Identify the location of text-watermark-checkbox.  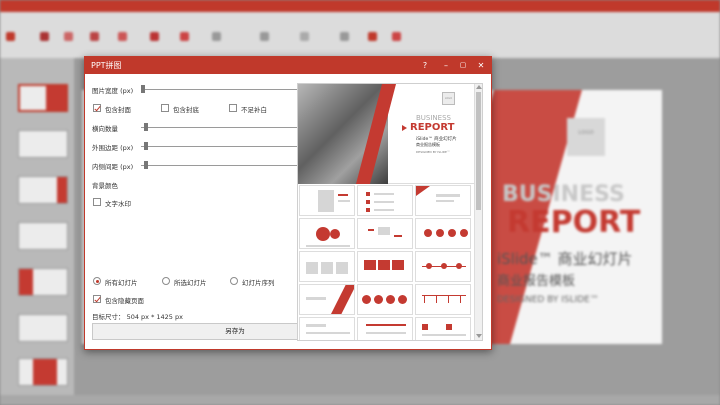
(97, 202).